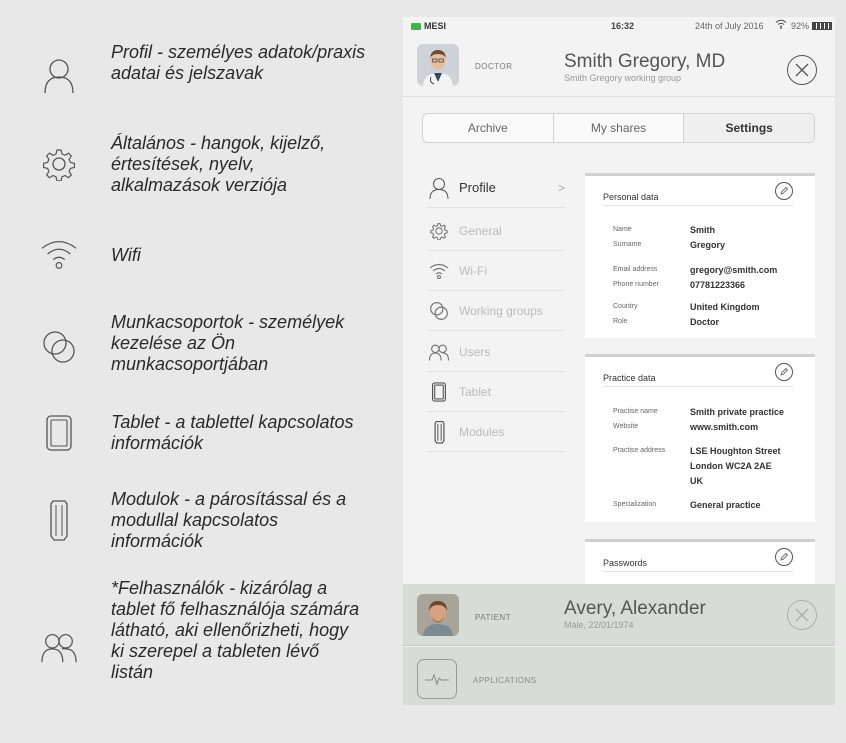 This screenshot has height=743, width=846. What do you see at coordinates (488, 128) in the screenshot?
I see `tab-archive: Archive` at bounding box center [488, 128].